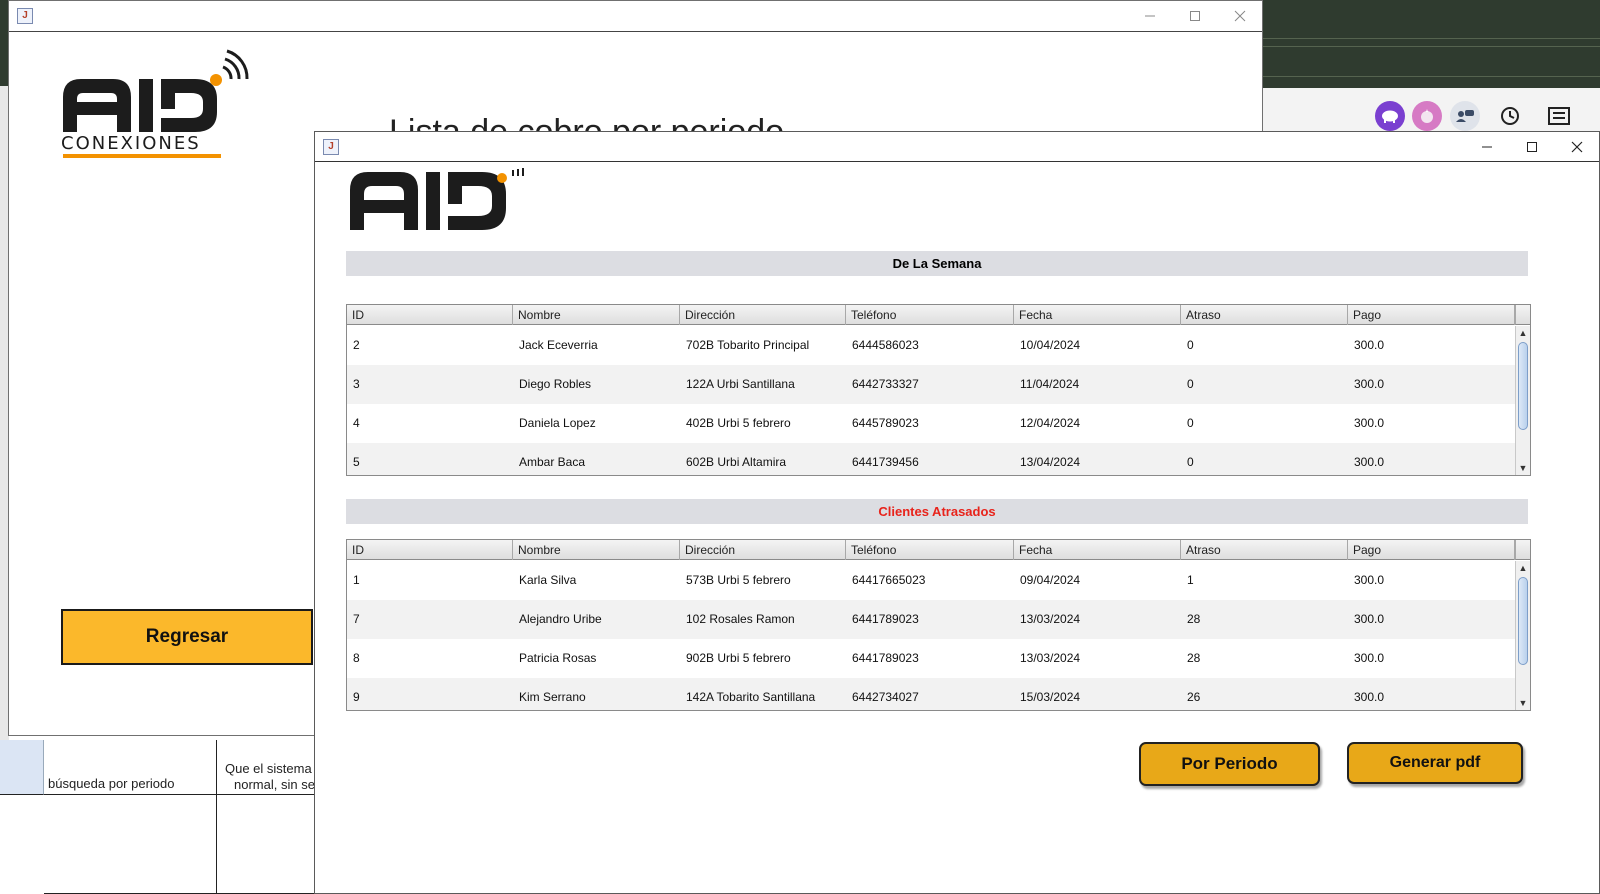 Image resolution: width=1600 pixels, height=894 pixels. What do you see at coordinates (552, 462) in the screenshot?
I see `cell-nombre: Ambar Baca` at bounding box center [552, 462].